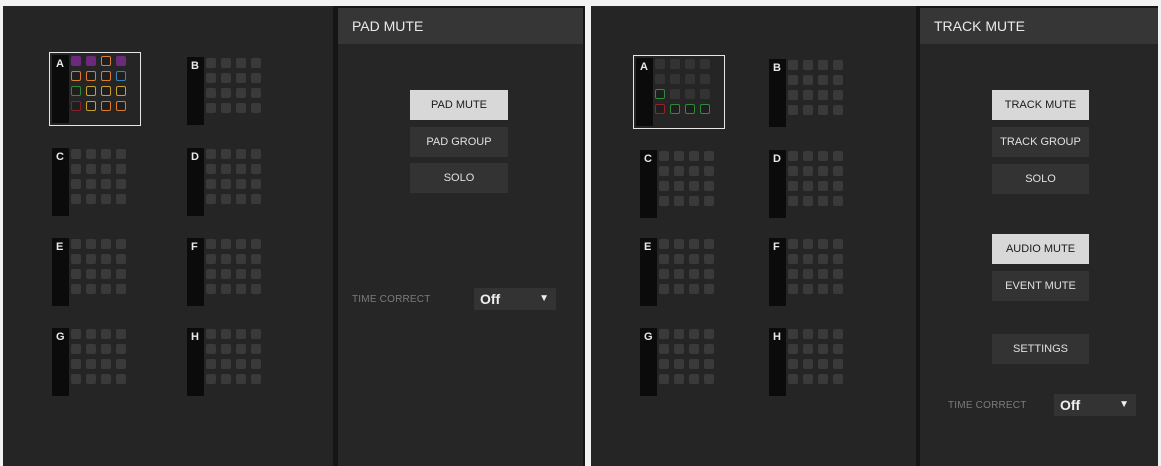 The width and height of the screenshot is (1161, 466). I want to click on time-correct-dropdown: Off ▼, so click(1095, 405).